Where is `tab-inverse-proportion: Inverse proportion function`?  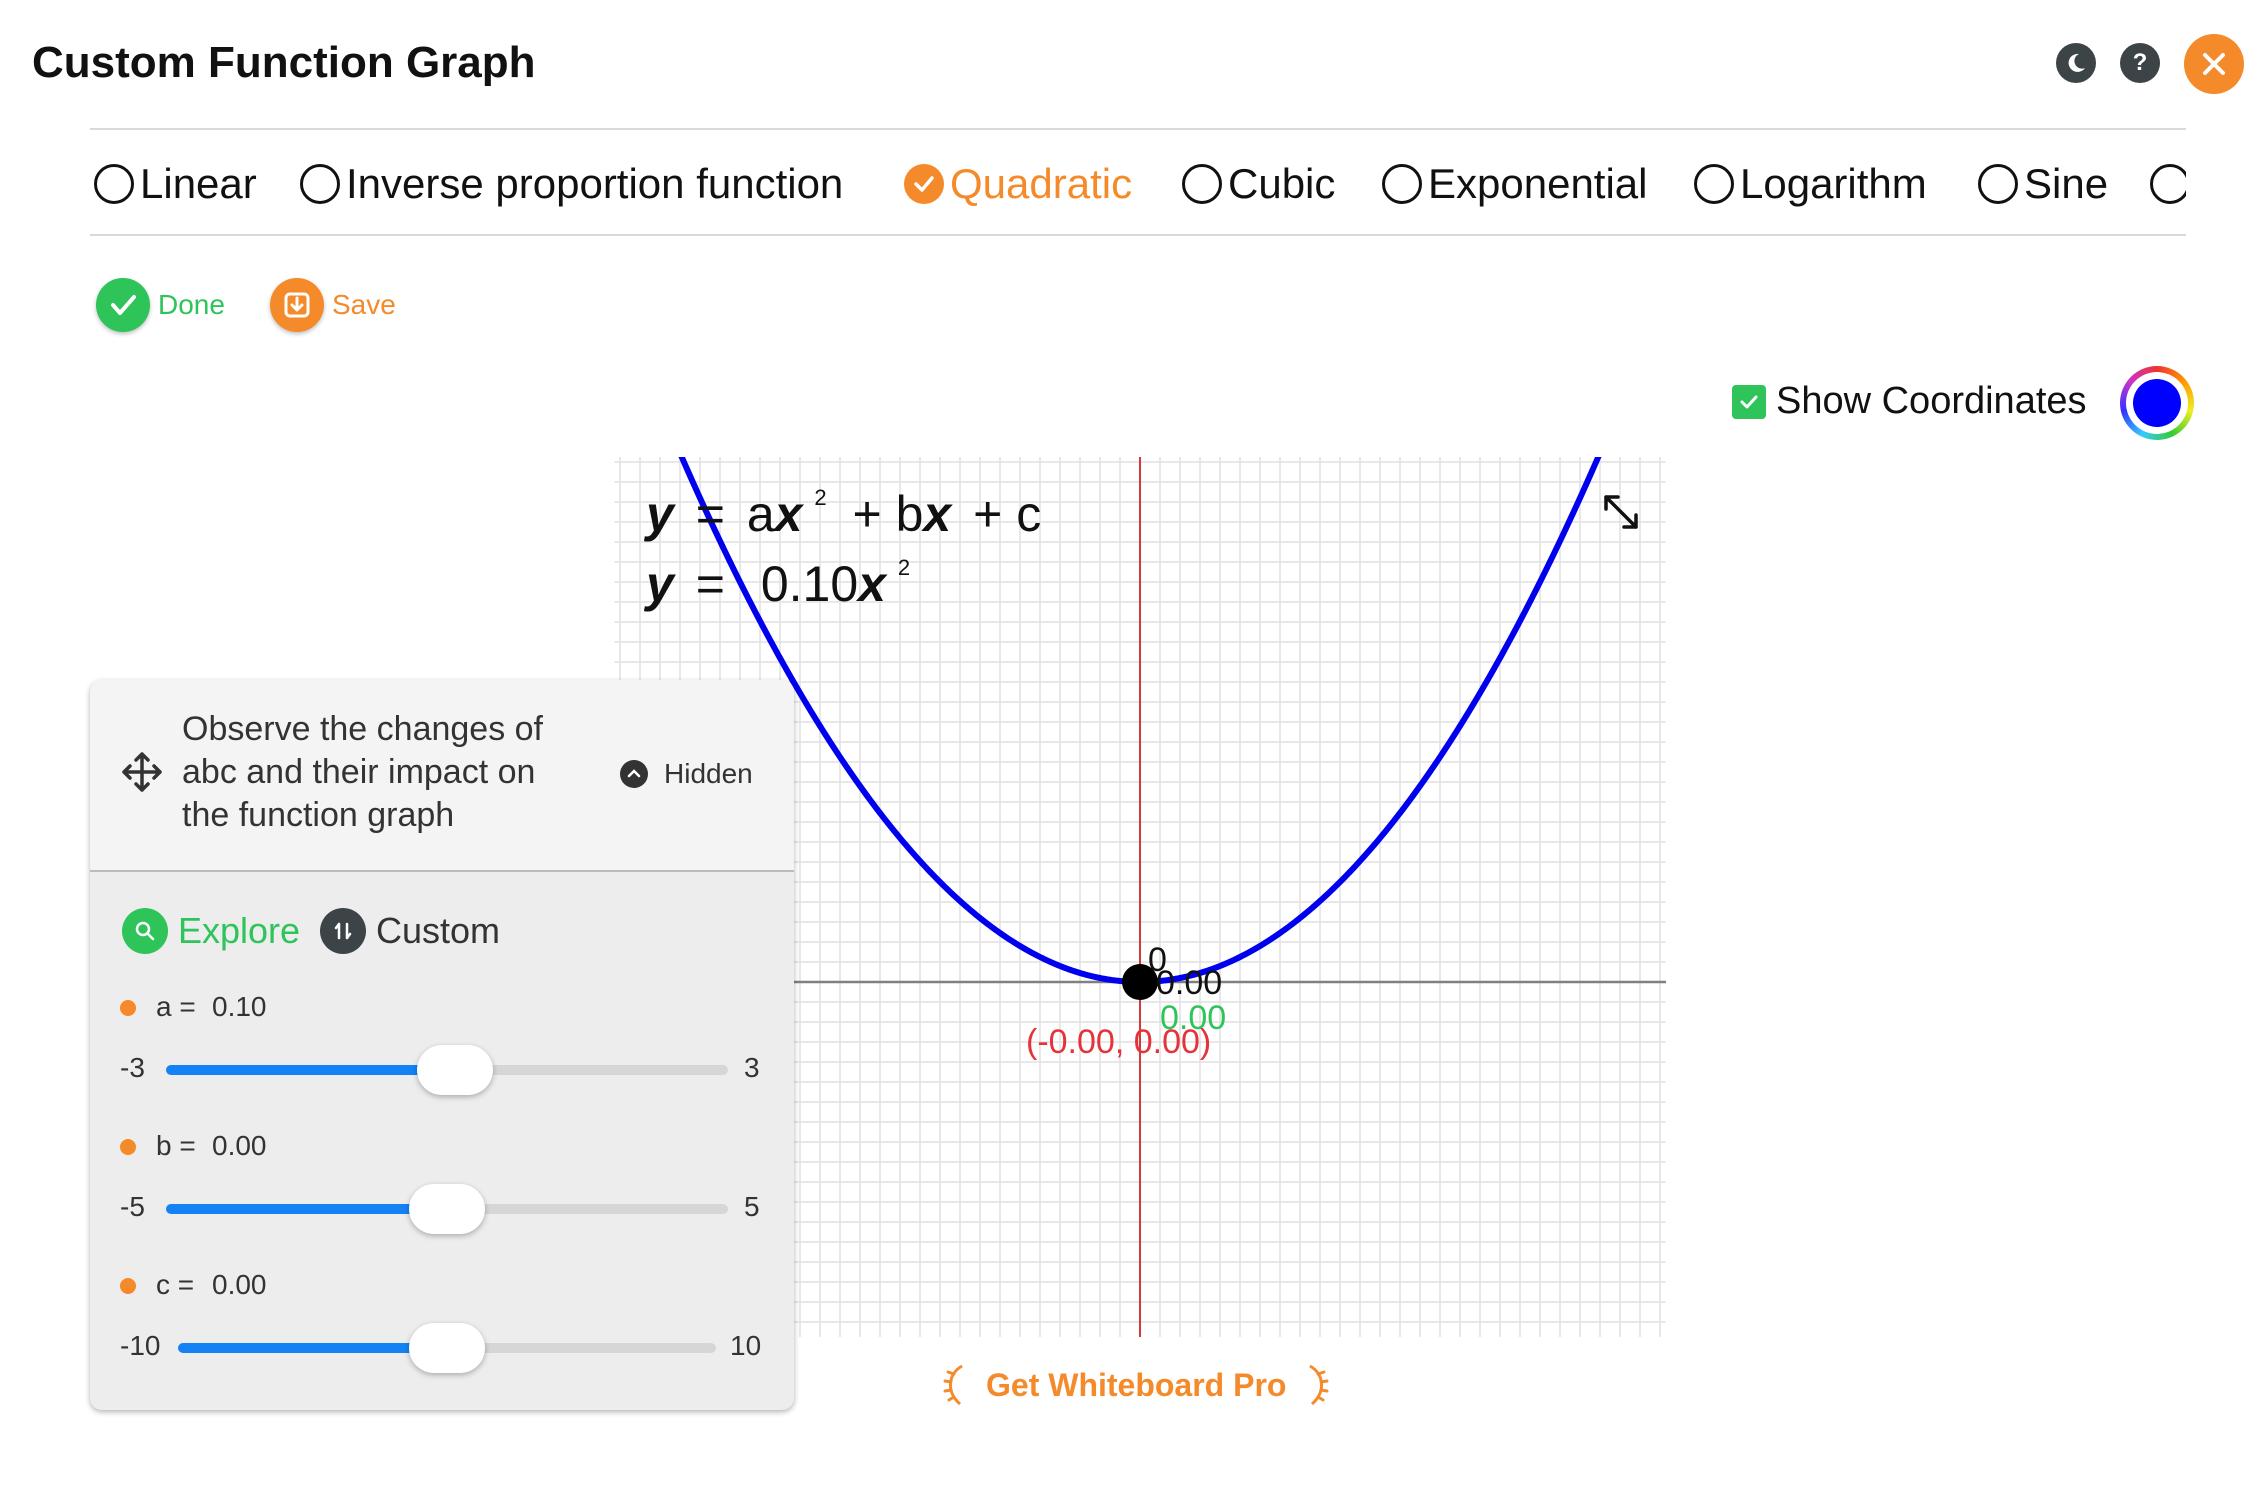
tab-inverse-proportion: Inverse proportion function is located at coordinates (571, 184).